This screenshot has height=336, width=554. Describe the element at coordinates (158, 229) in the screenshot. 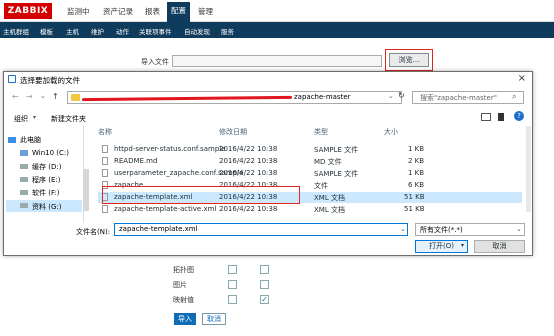

I see `filename-value: zapache-template.xml` at that location.